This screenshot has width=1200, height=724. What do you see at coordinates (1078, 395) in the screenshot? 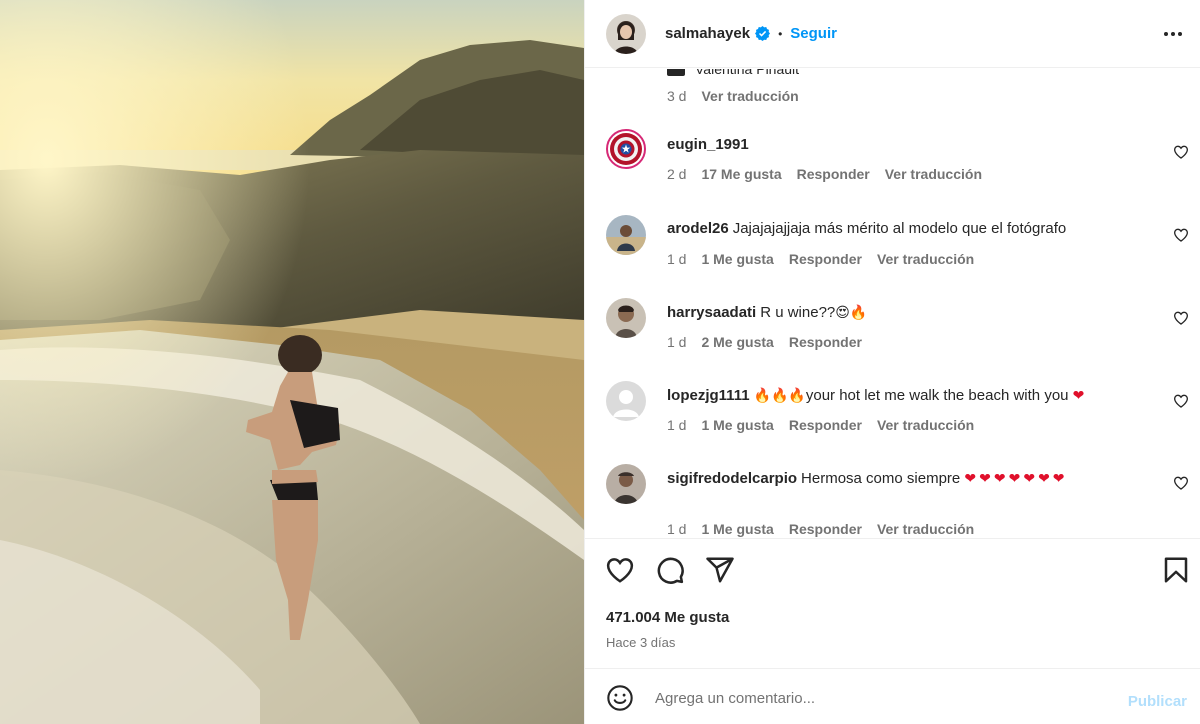
I see `comment-emoji: ❤` at bounding box center [1078, 395].